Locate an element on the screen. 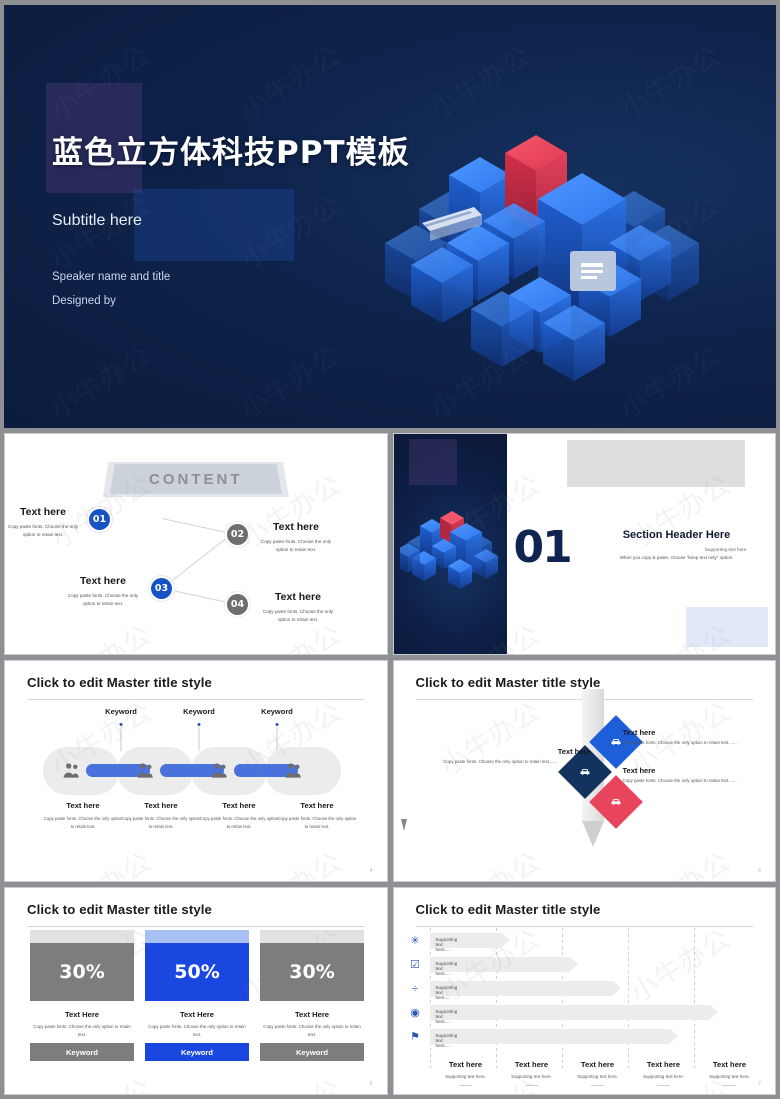  keyword-button-2: Keyword is located at coordinates (197, 1052).